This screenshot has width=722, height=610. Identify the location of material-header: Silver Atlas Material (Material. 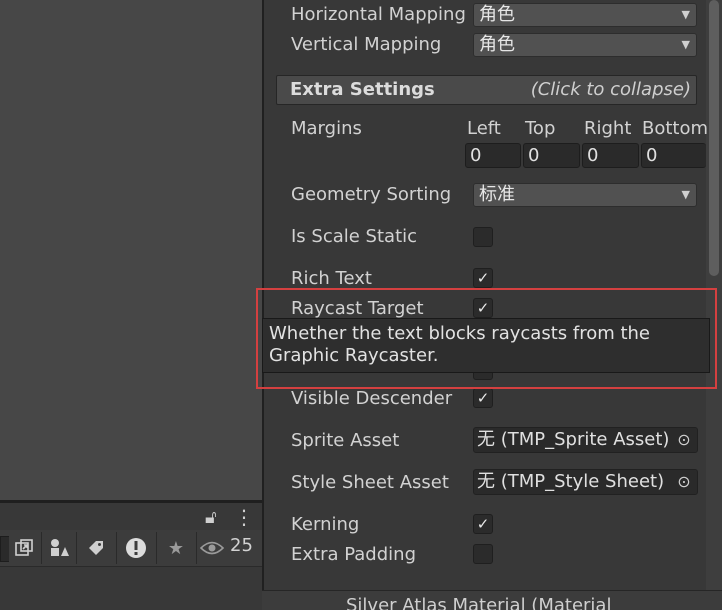
(492, 600).